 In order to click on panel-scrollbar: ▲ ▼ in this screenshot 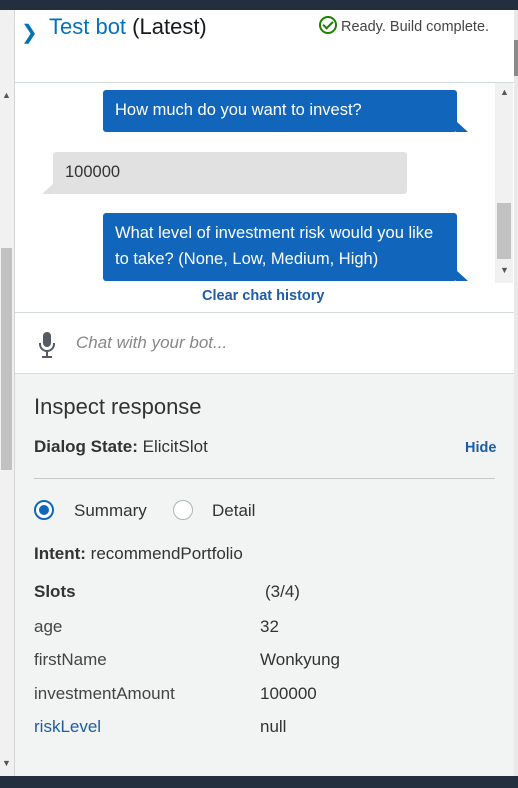, I will do `click(7, 393)`.